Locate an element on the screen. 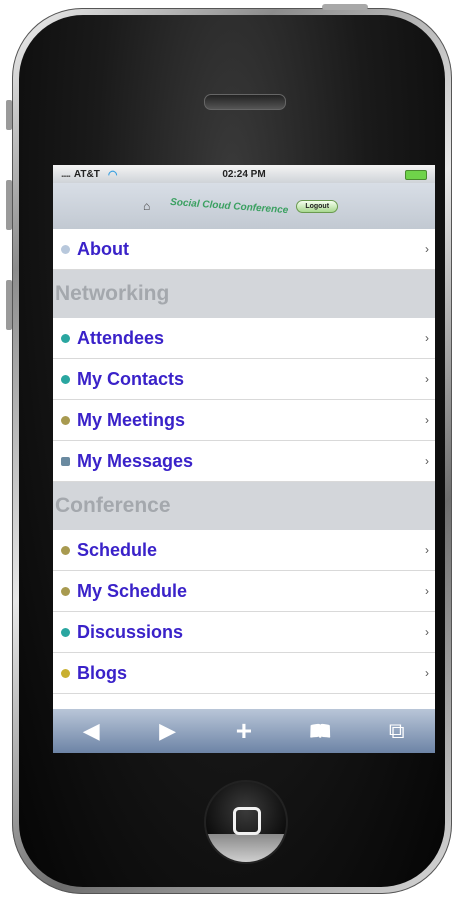 The image size is (462, 902). section-header-conference: Conference is located at coordinates (244, 506).